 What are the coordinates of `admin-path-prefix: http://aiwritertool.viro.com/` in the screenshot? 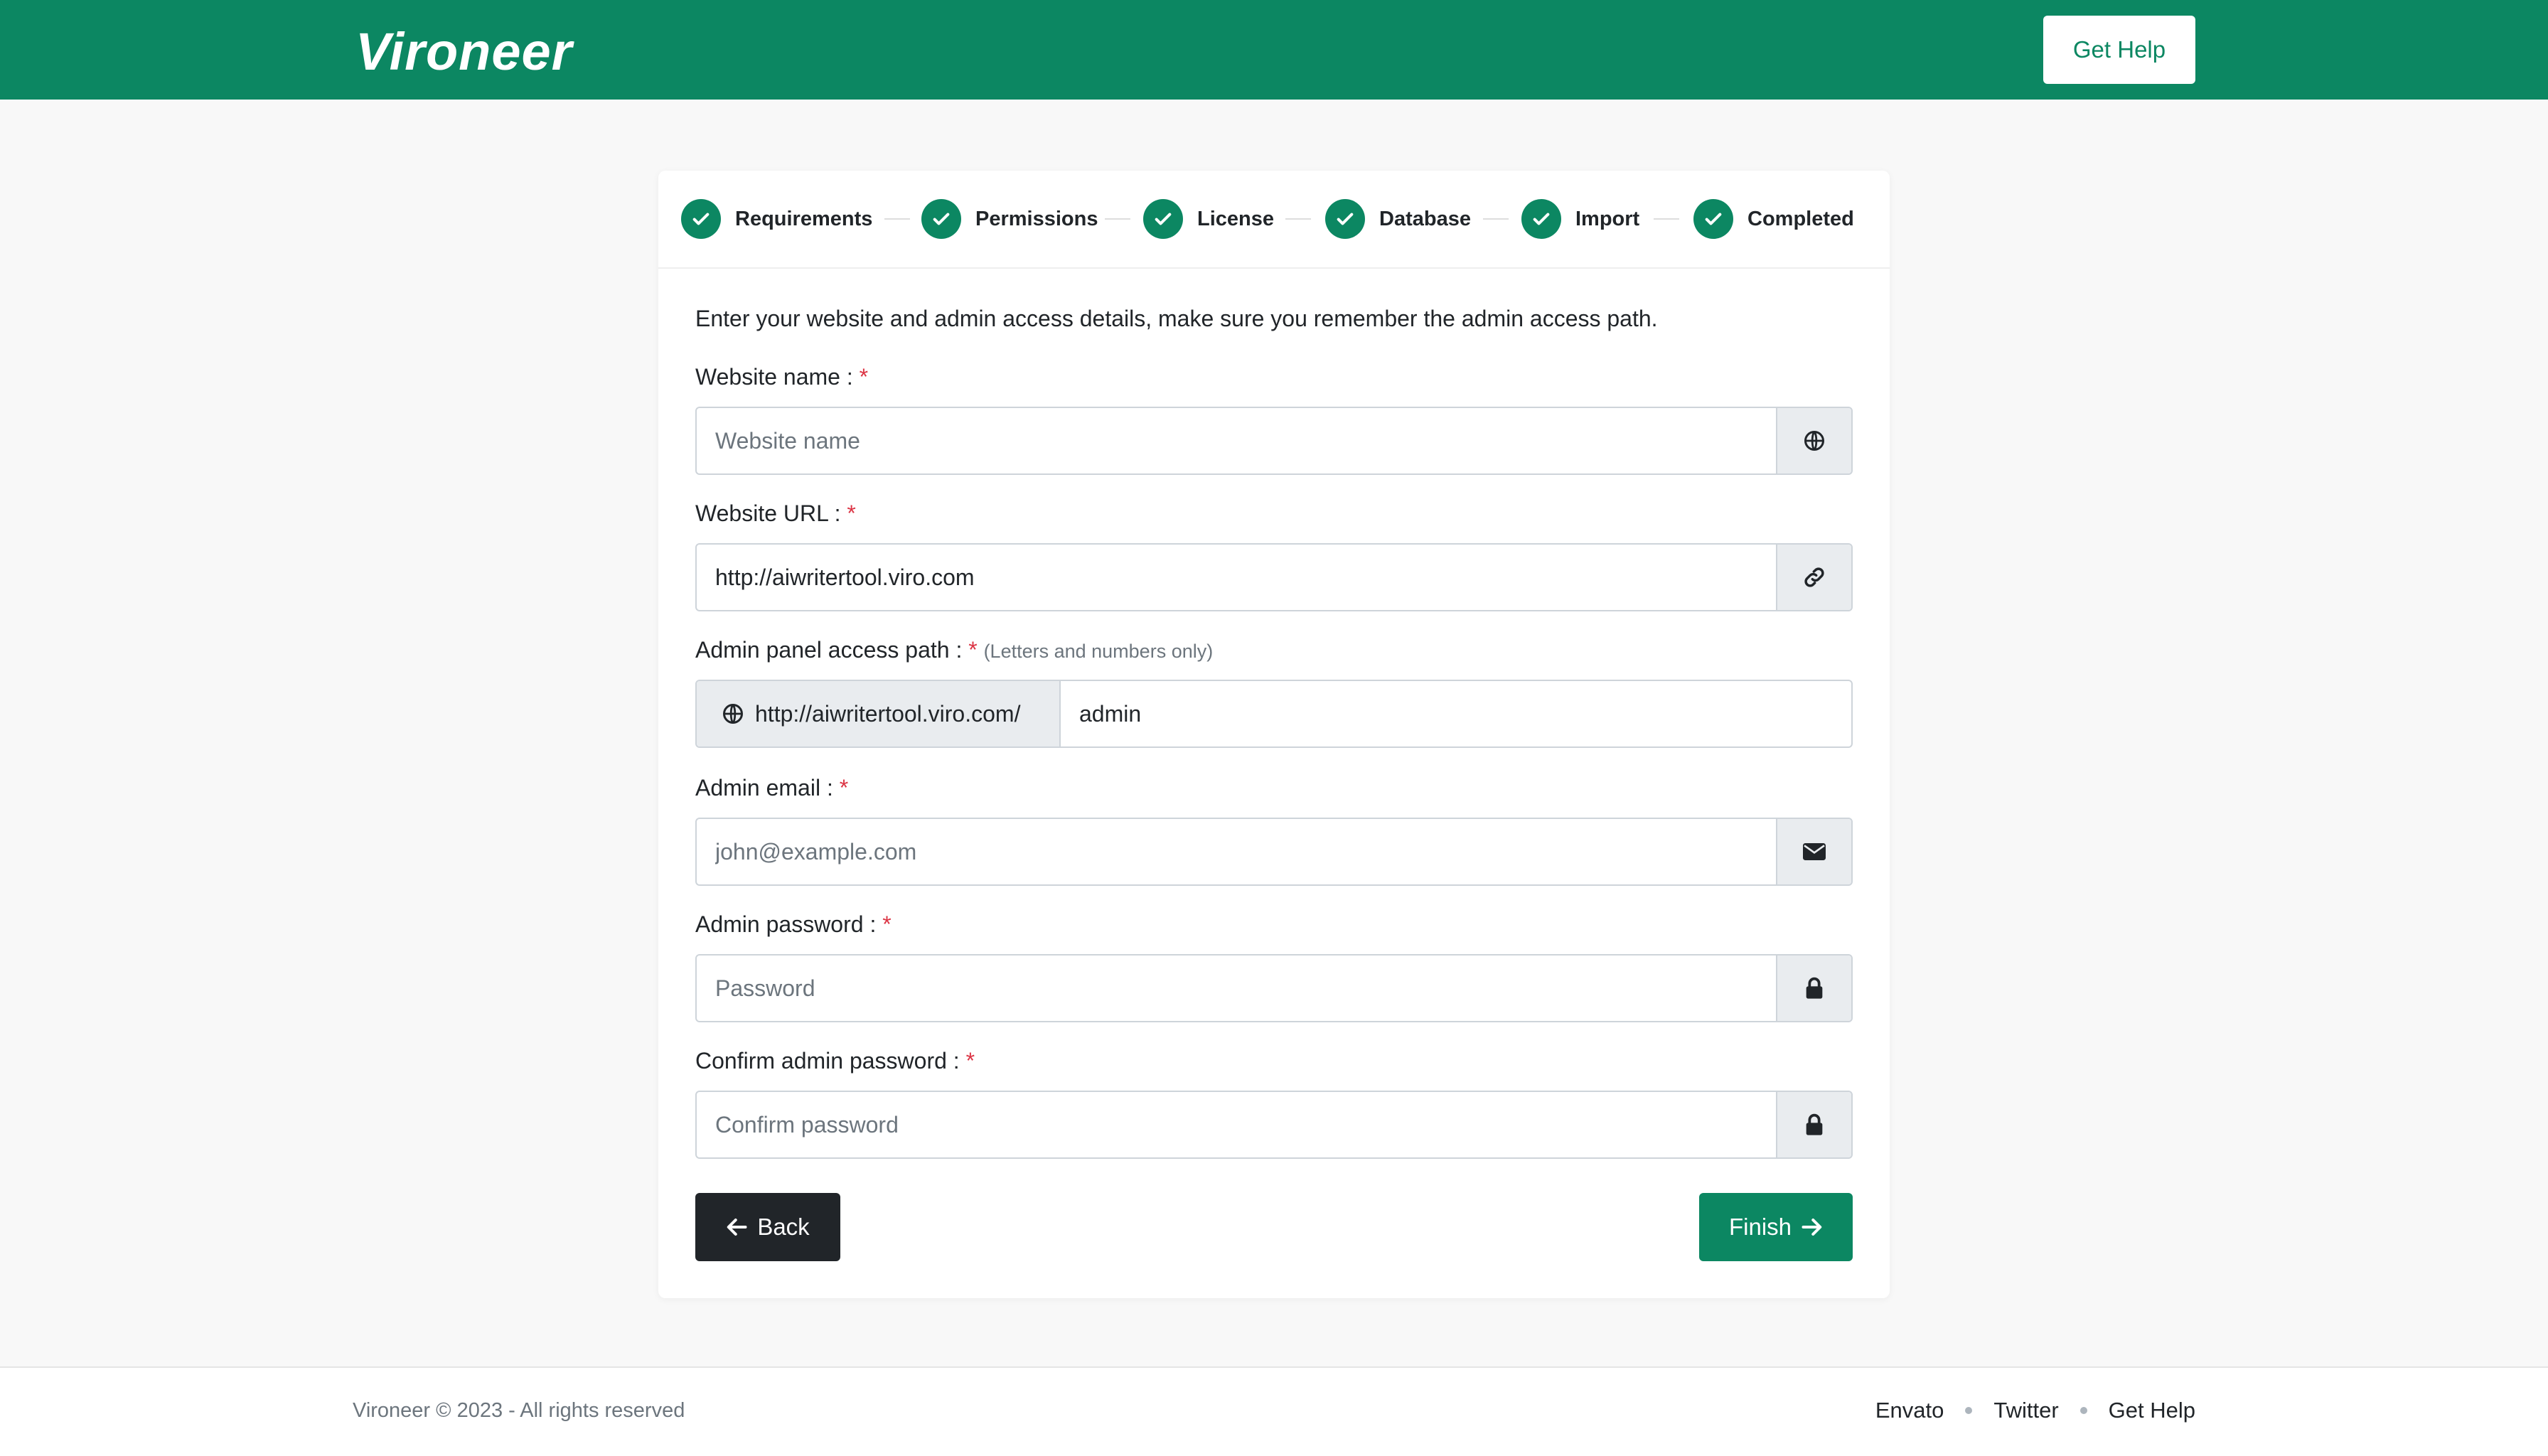 It's located at (879, 713).